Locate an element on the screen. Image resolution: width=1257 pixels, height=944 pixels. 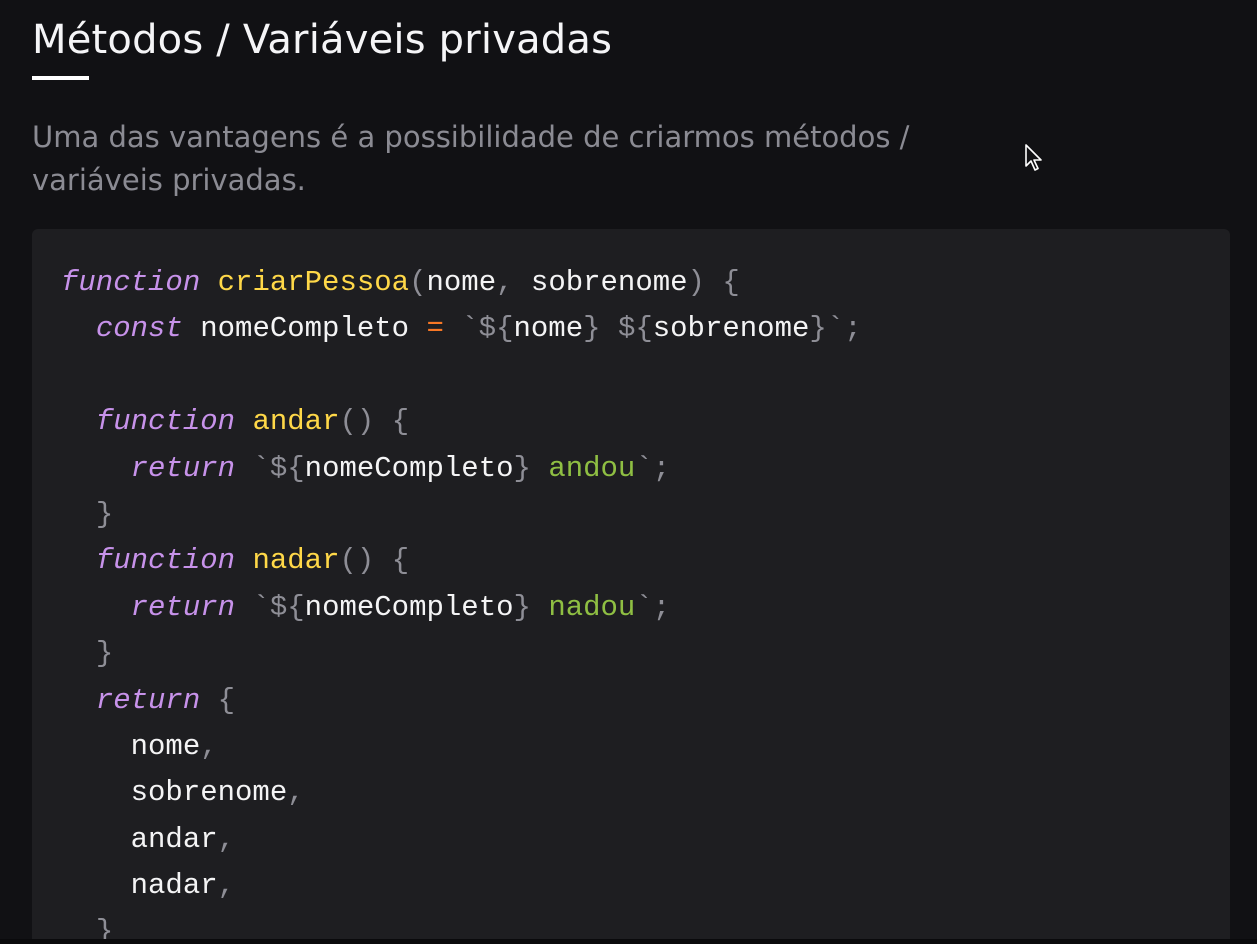
identifier-token: andar is located at coordinates (139, 839).